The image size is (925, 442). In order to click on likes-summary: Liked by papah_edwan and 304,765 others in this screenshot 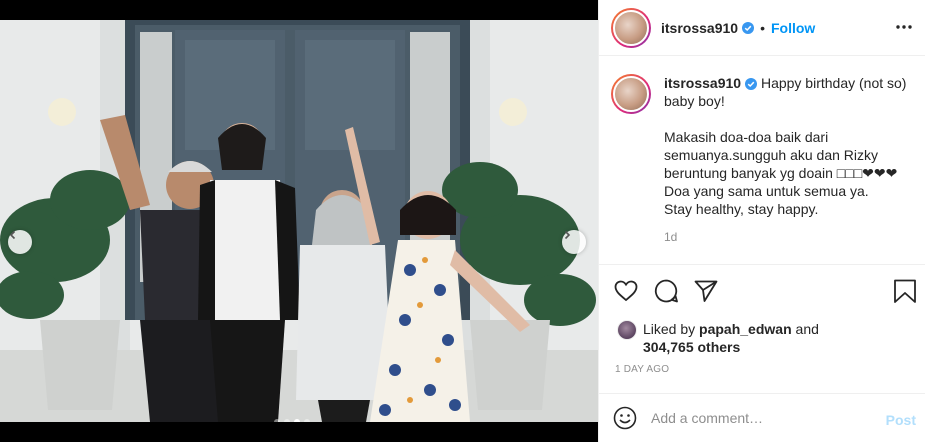, I will do `click(718, 338)`.